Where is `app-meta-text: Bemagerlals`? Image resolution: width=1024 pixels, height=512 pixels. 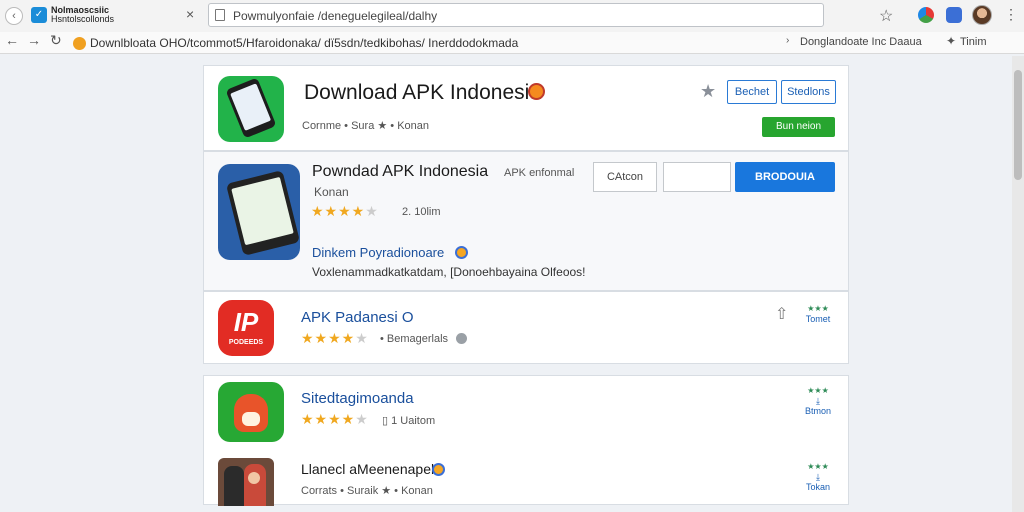
app-meta-text: Bemagerlals is located at coordinates (417, 339).